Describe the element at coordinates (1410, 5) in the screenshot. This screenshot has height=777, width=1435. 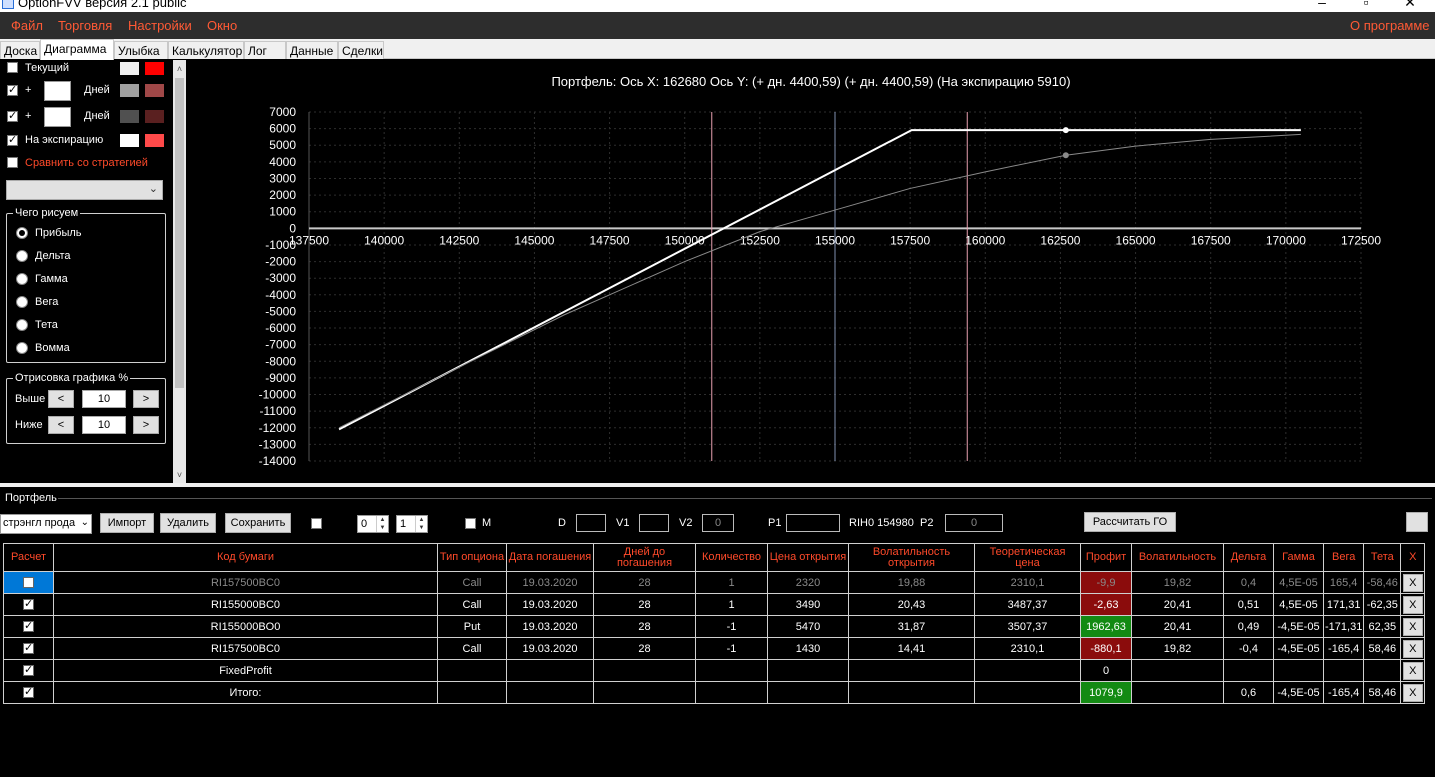
I see `close-icon: ✕` at that location.